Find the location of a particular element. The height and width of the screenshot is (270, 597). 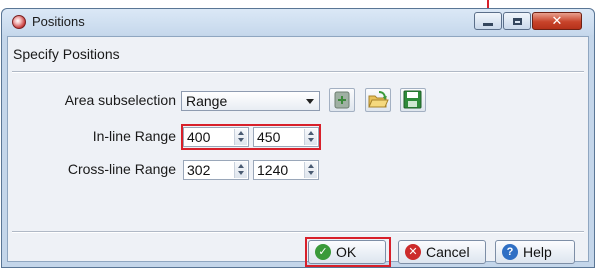

section-heading: Specify Positions is located at coordinates (66, 54).